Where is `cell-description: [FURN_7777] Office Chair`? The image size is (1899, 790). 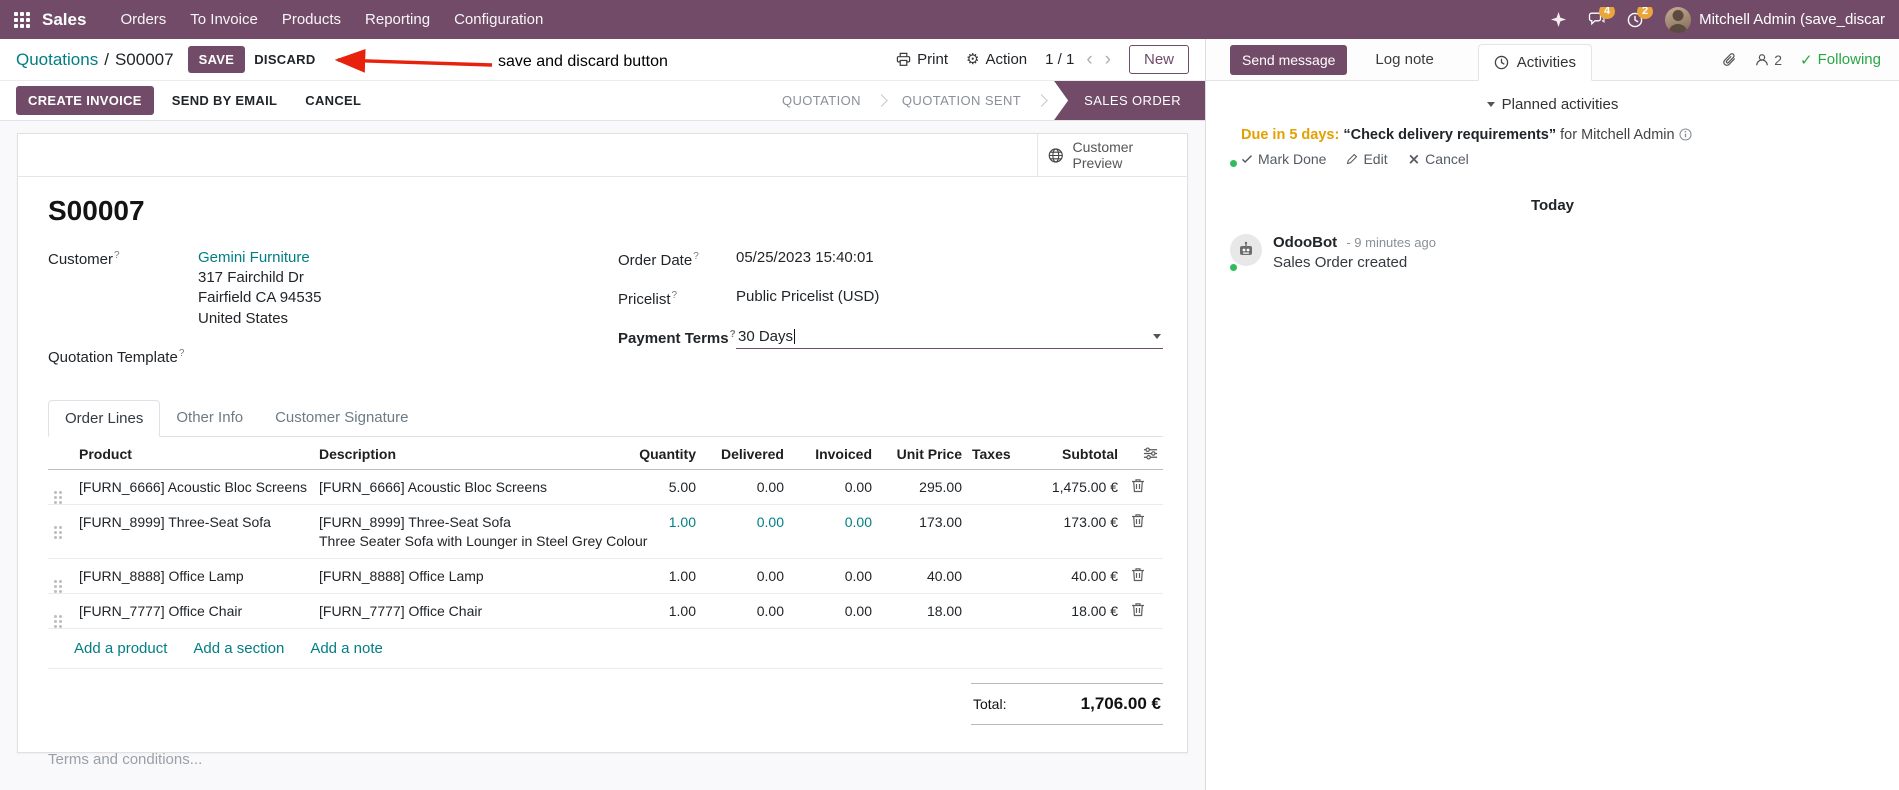
cell-description: [FURN_7777] Office Chair is located at coordinates (469, 611).